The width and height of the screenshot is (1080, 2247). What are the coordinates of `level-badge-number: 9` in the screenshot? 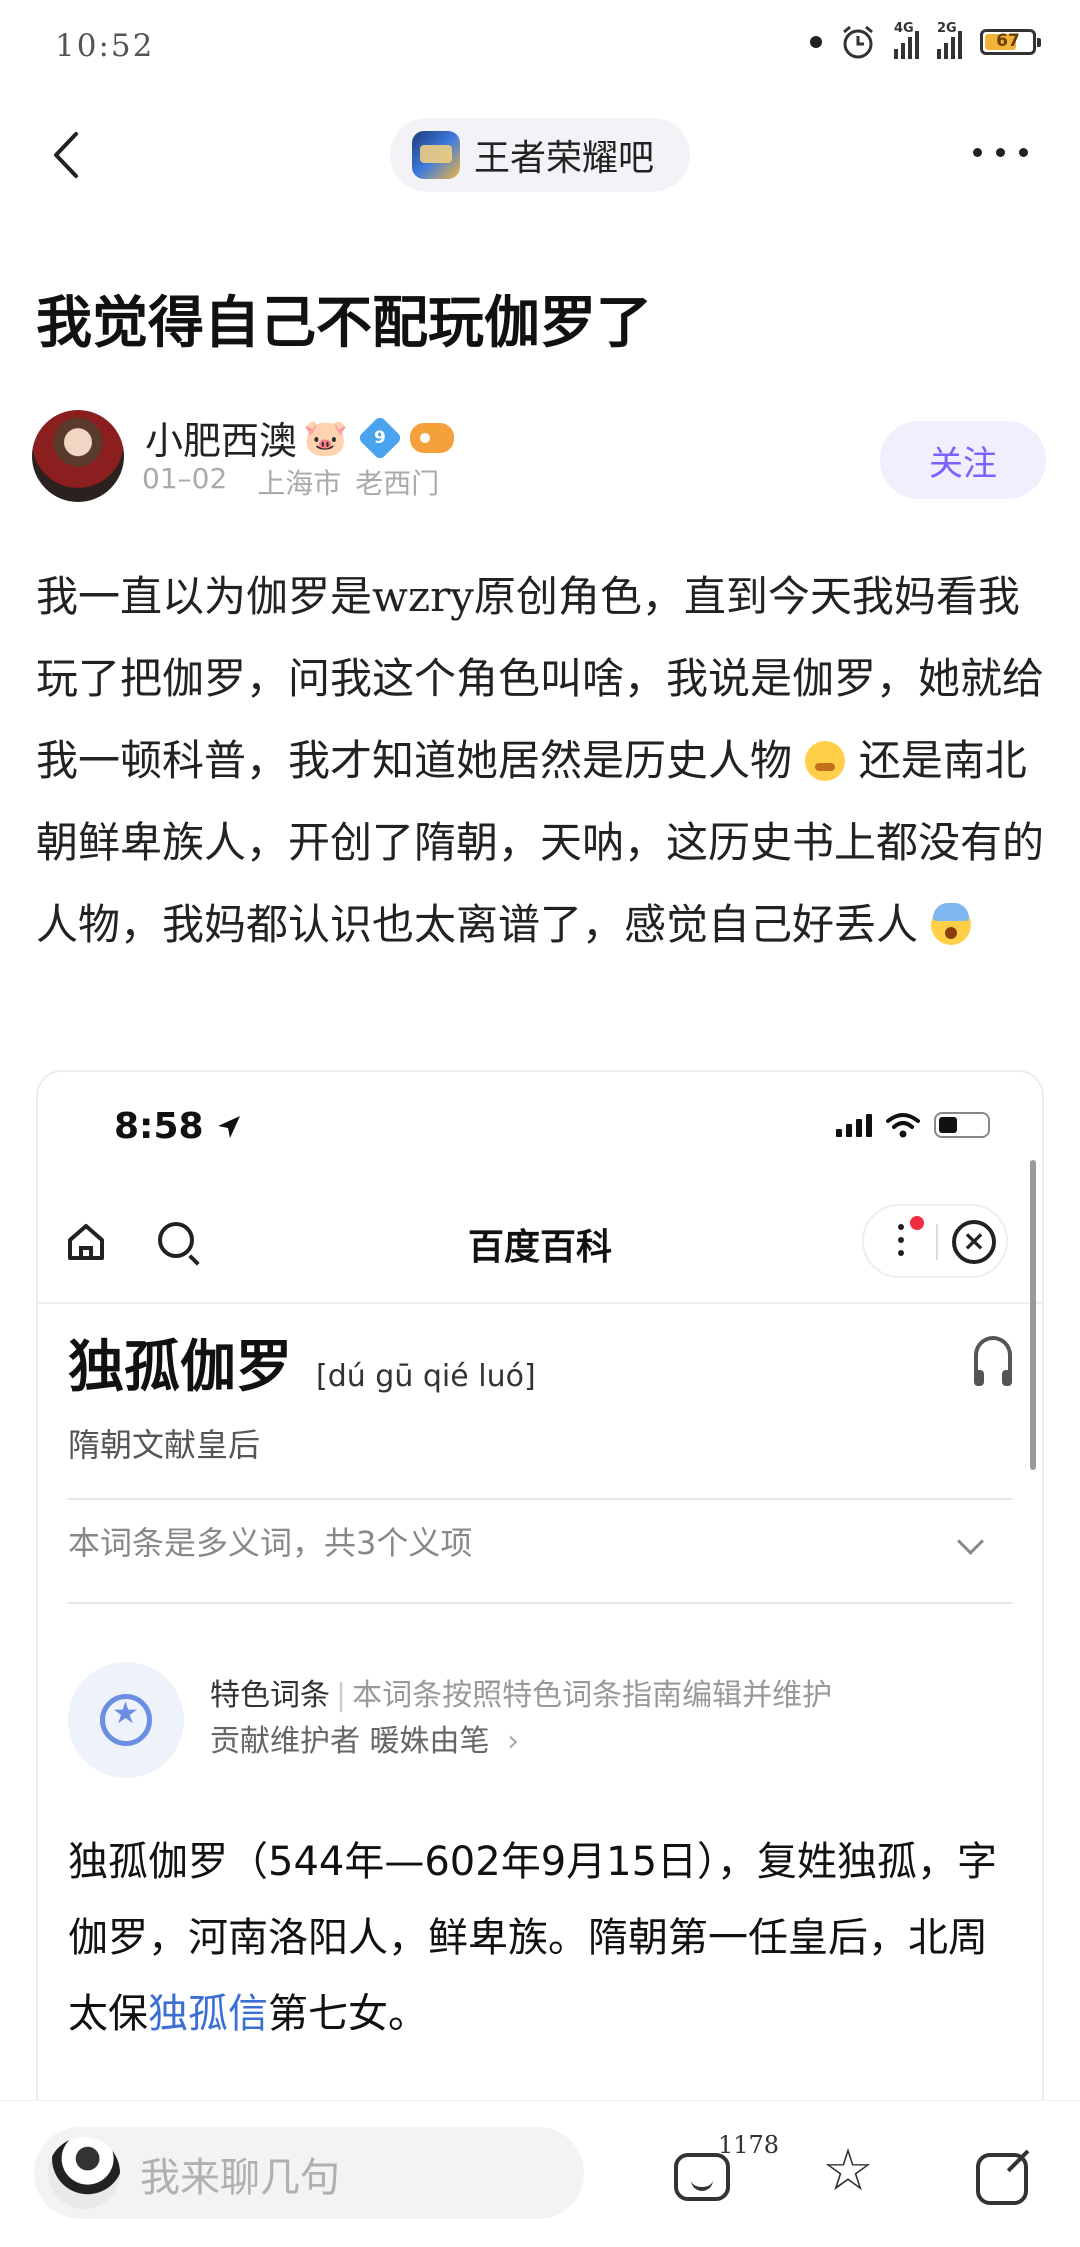 It's located at (379, 437).